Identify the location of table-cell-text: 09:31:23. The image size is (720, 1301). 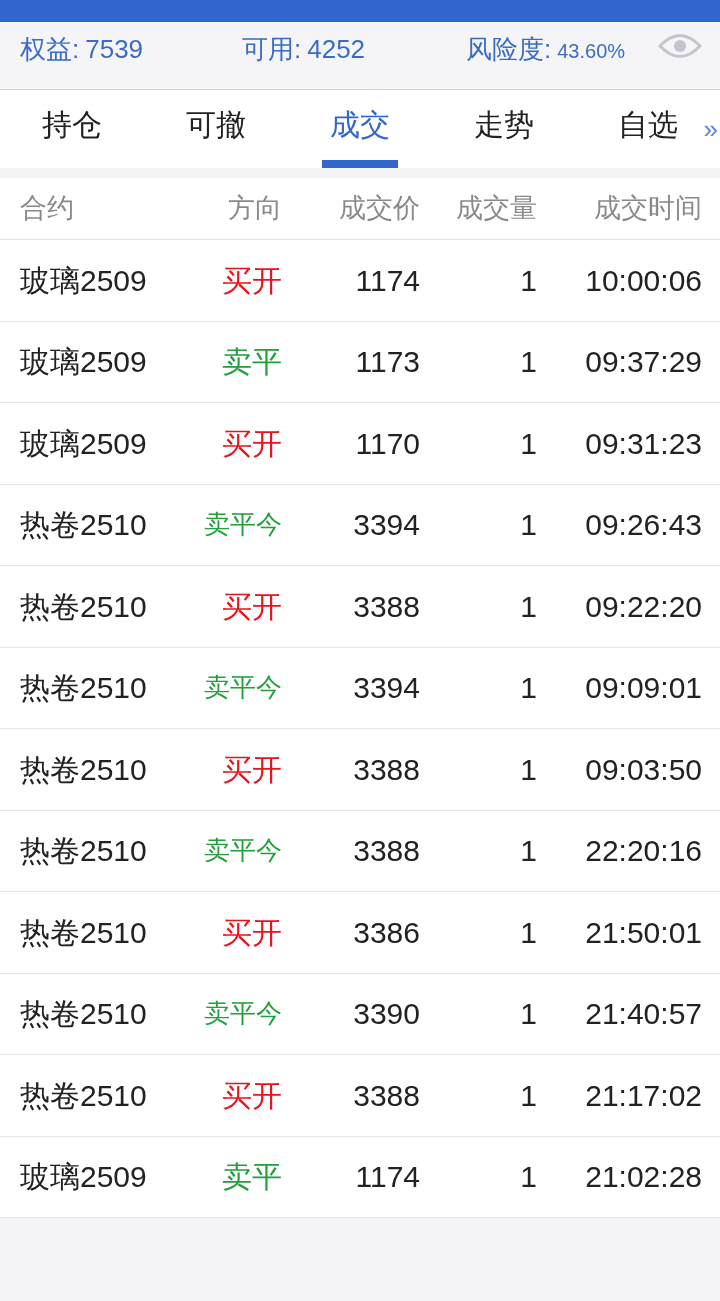
(643, 443).